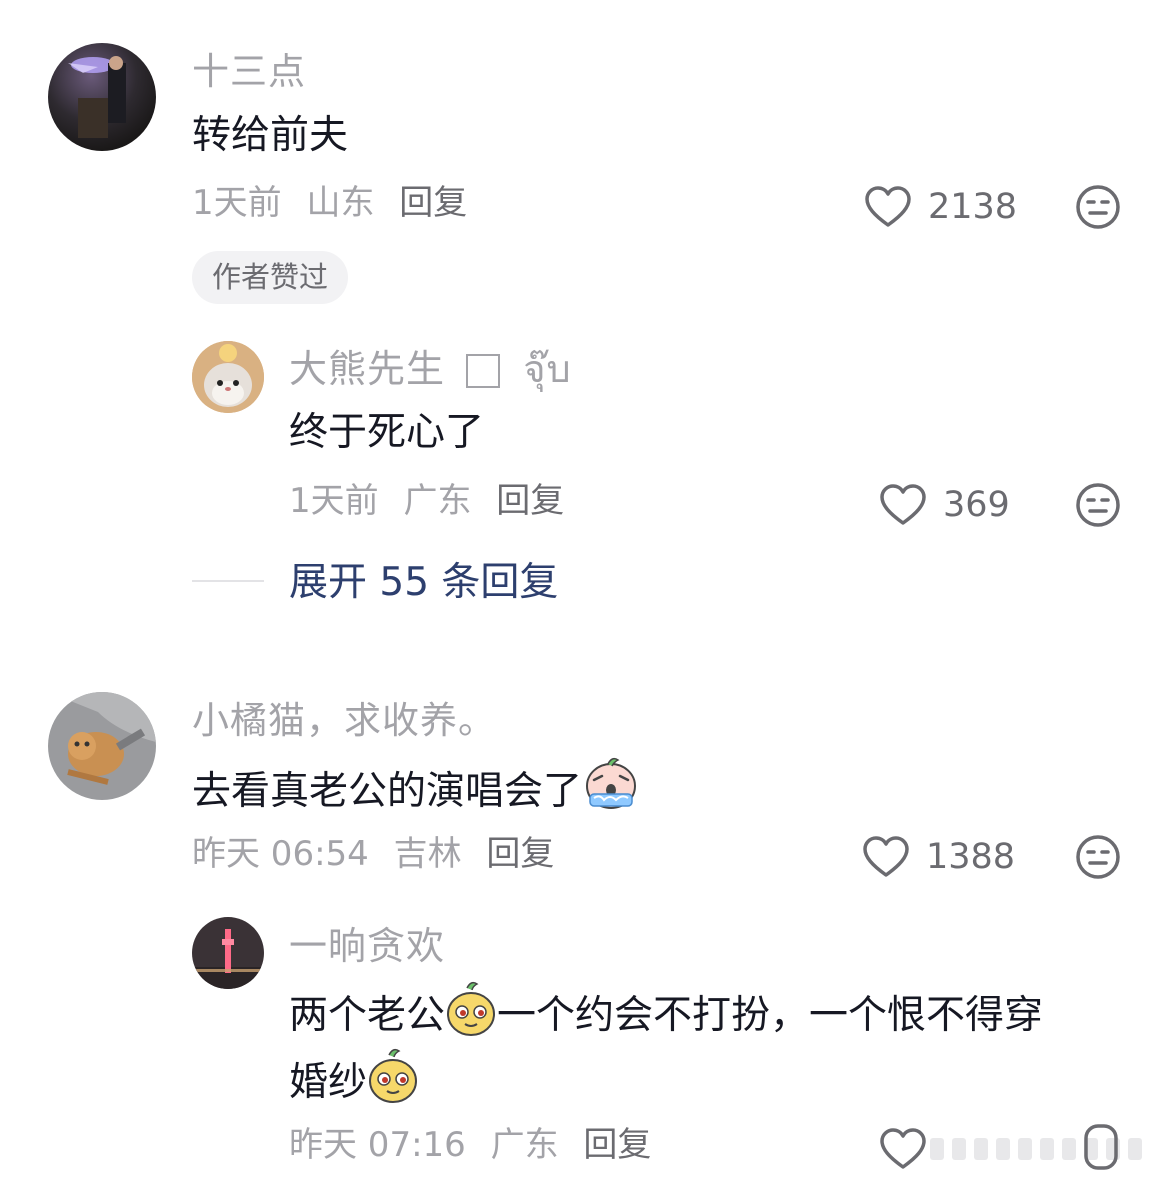 The height and width of the screenshot is (1178, 1170). Describe the element at coordinates (770, 1015) in the screenshot. I see `reply-text-part2: 一个约会不打扮，一个恨不得穿` at that location.